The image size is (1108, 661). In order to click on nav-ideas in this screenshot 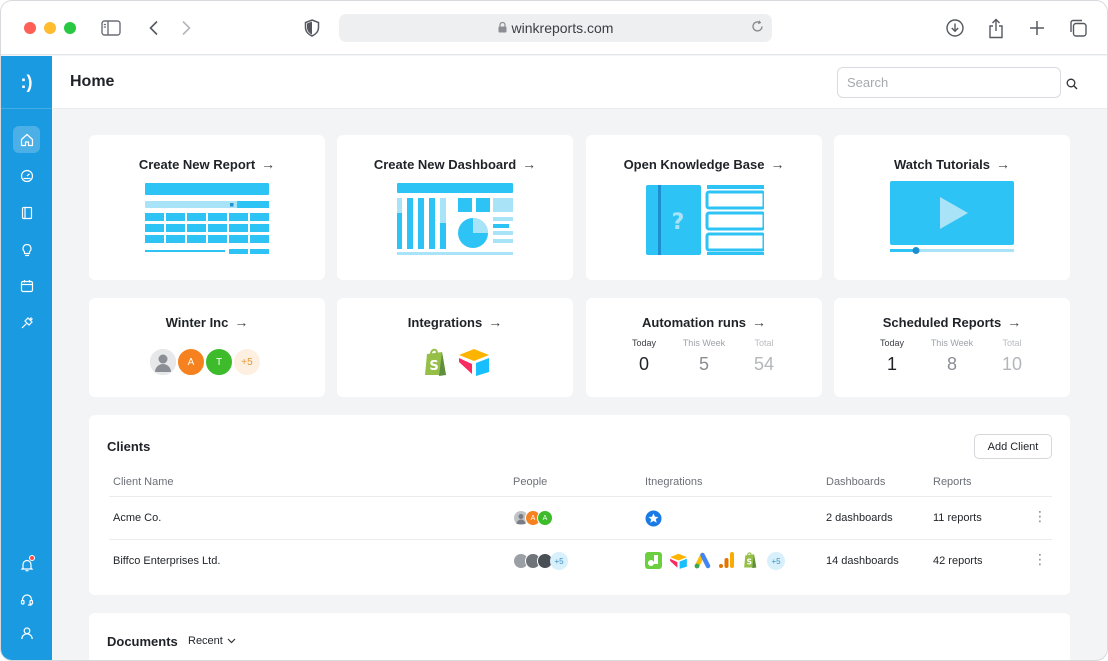, I will do `click(26, 249)`.